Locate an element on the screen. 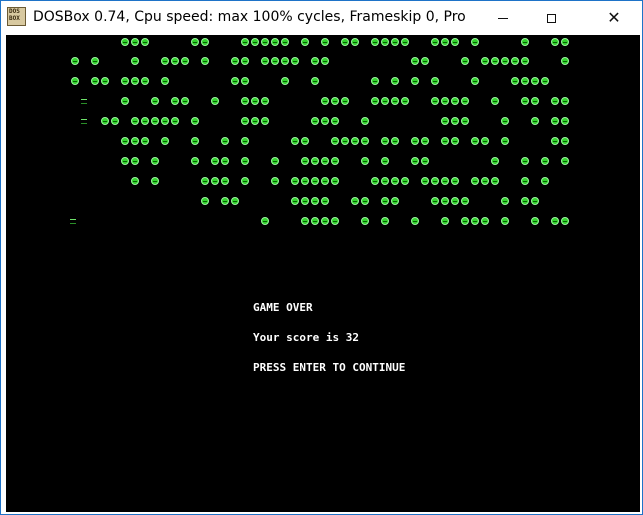 Image resolution: width=643 pixels, height=515 pixels. maximize-button is located at coordinates (551, 18).